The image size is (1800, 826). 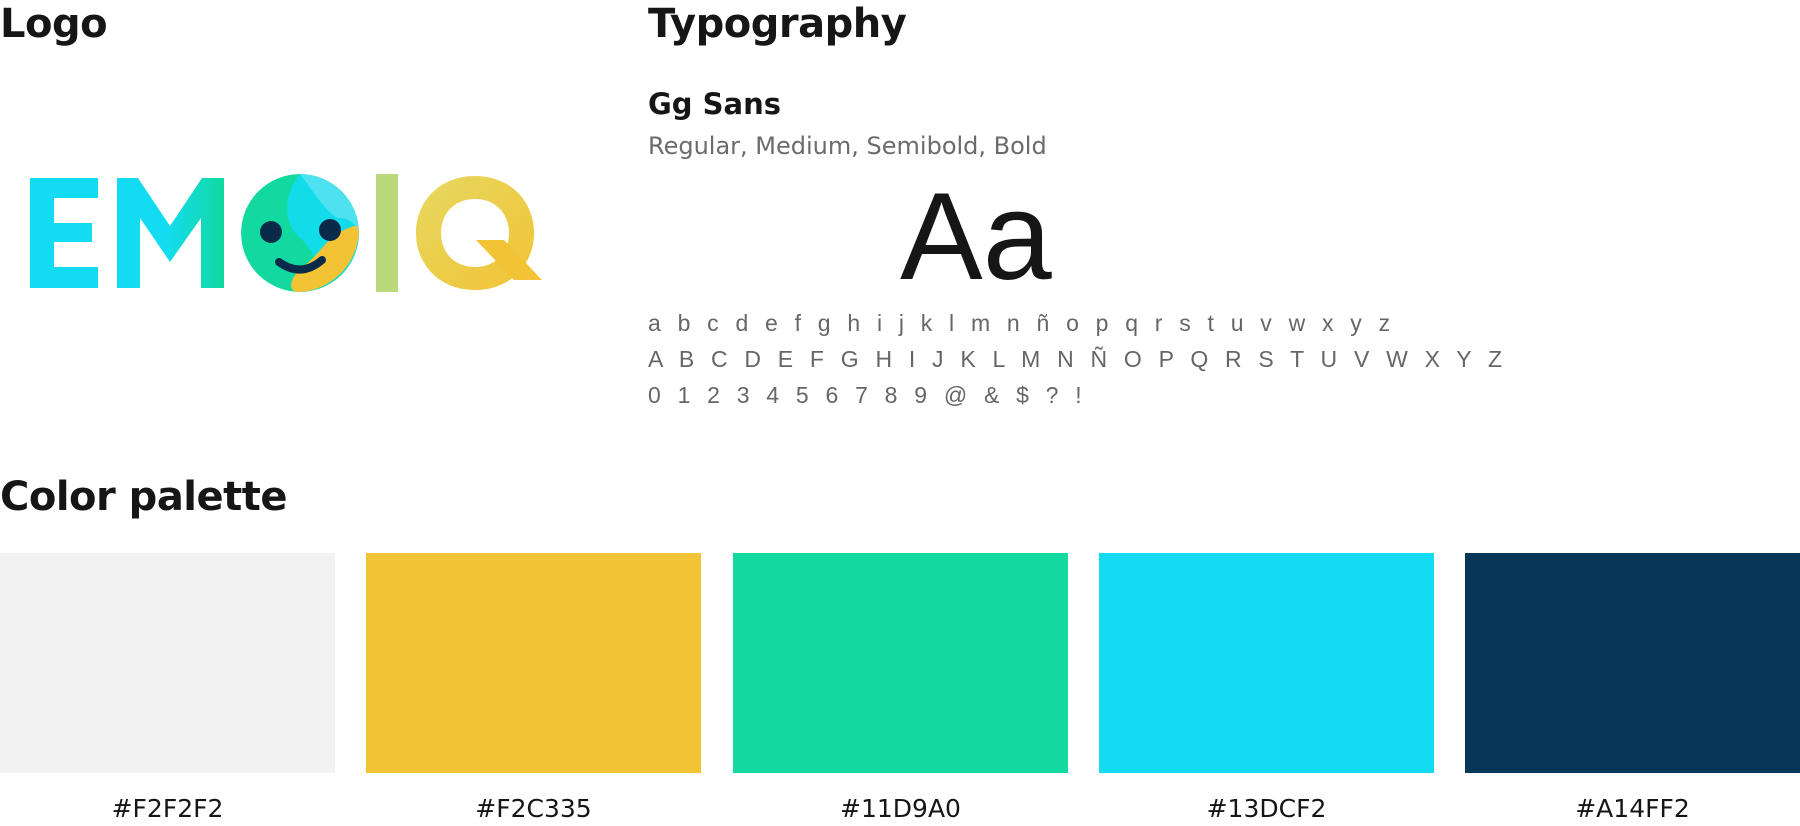 What do you see at coordinates (387, 233) in the screenshot?
I see `logo-letter-i` at bounding box center [387, 233].